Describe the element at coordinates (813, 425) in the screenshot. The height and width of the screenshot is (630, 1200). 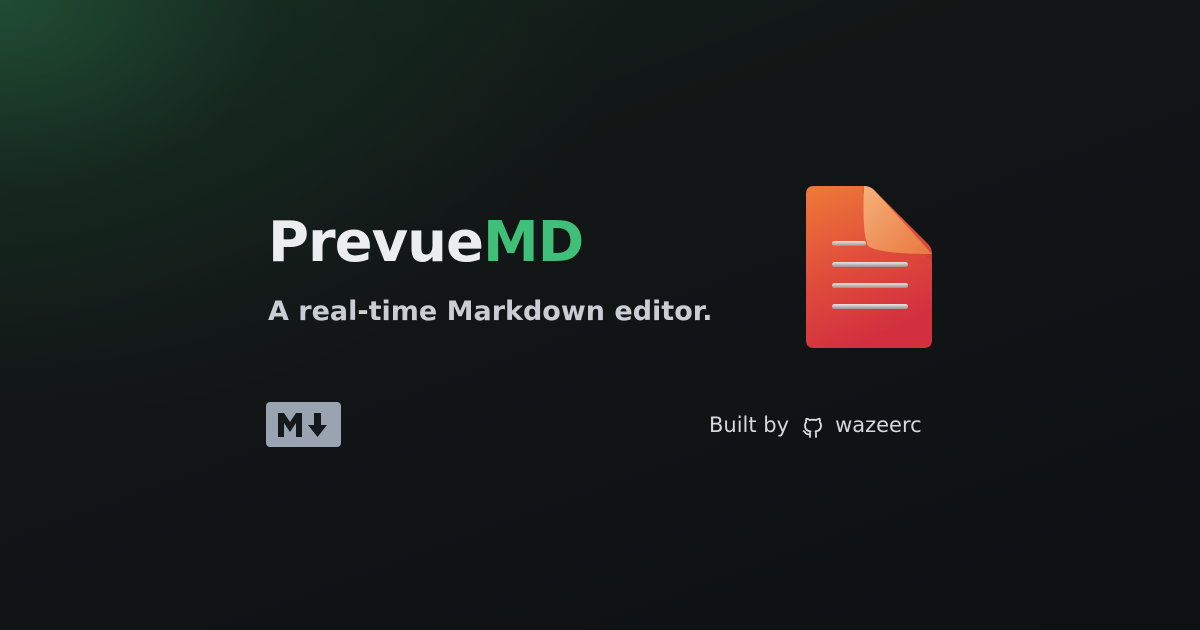
I see `github-icon` at that location.